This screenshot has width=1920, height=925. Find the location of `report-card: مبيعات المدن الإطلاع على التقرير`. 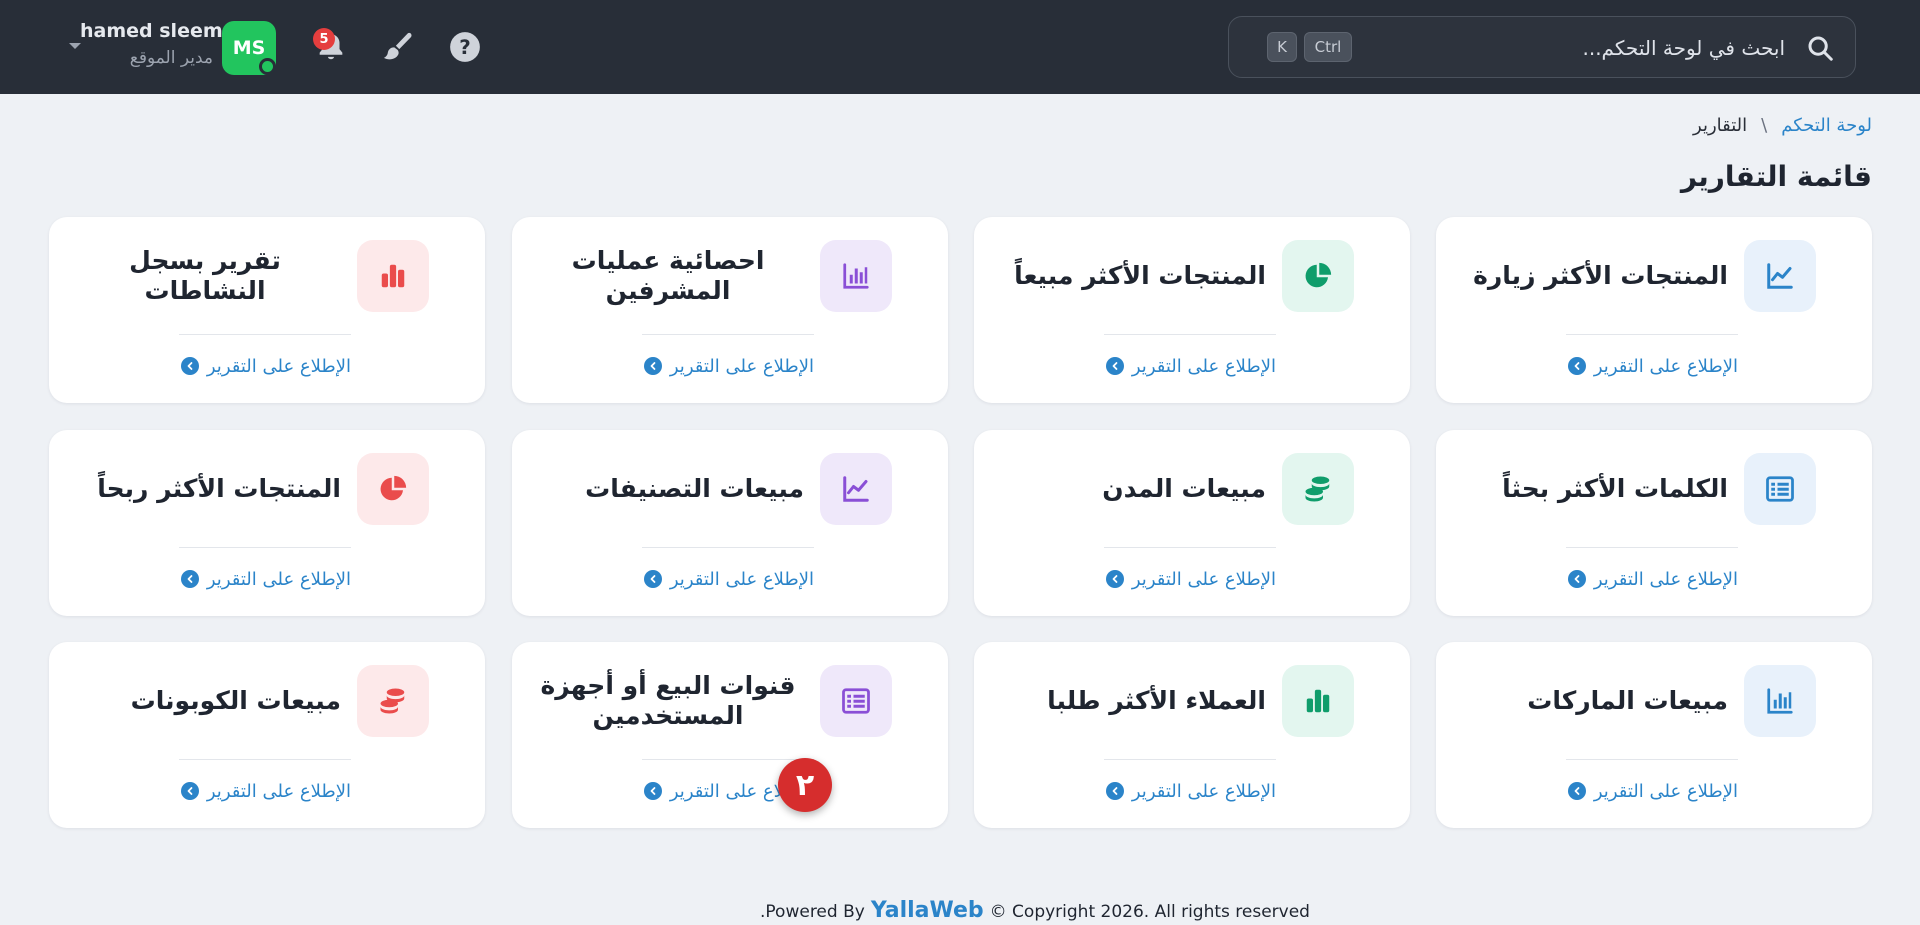

report-card: مبيعات المدن الإطلاع على التقرير is located at coordinates (1192, 523).